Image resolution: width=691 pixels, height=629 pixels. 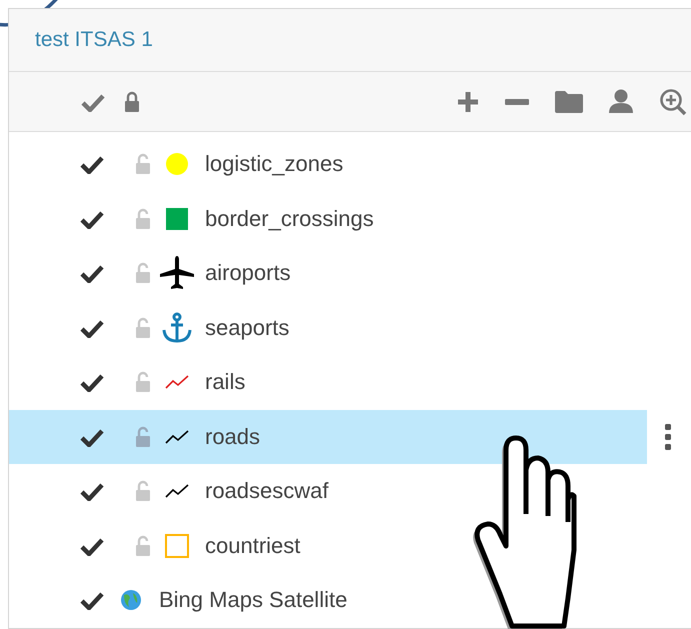 I want to click on layer-name: rails, so click(x=225, y=382).